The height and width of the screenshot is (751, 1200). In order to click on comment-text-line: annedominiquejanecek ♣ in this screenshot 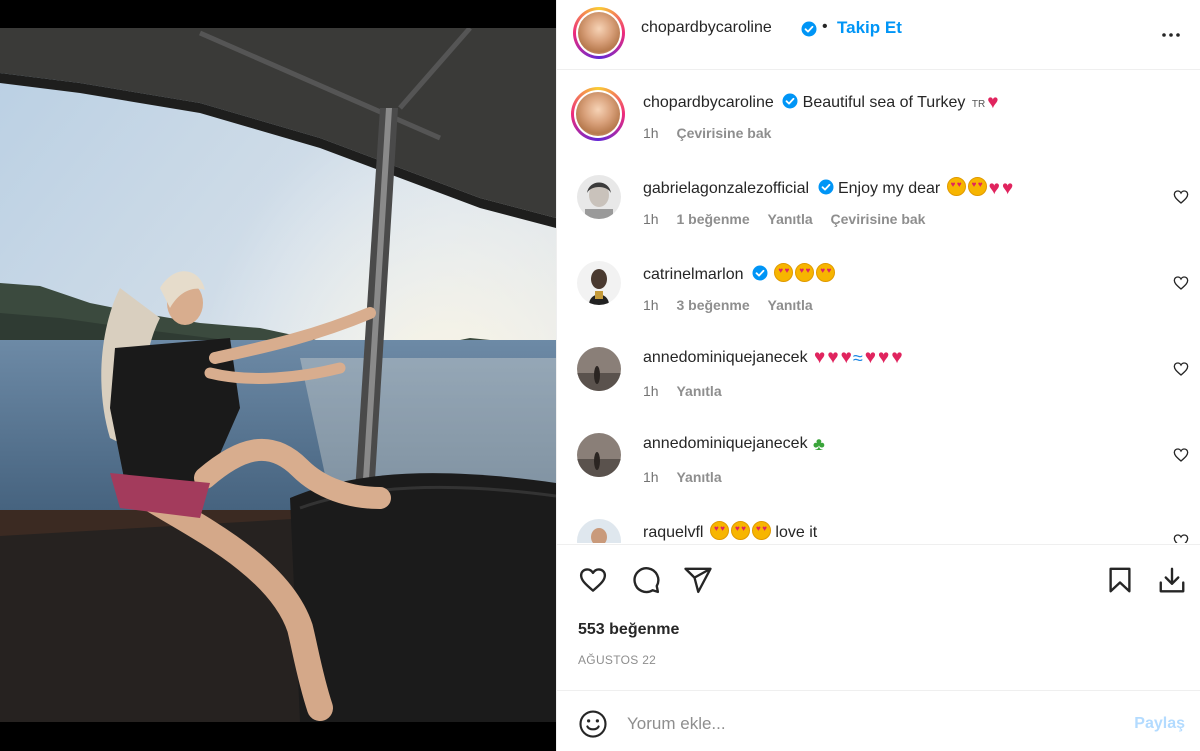, I will do `click(734, 444)`.